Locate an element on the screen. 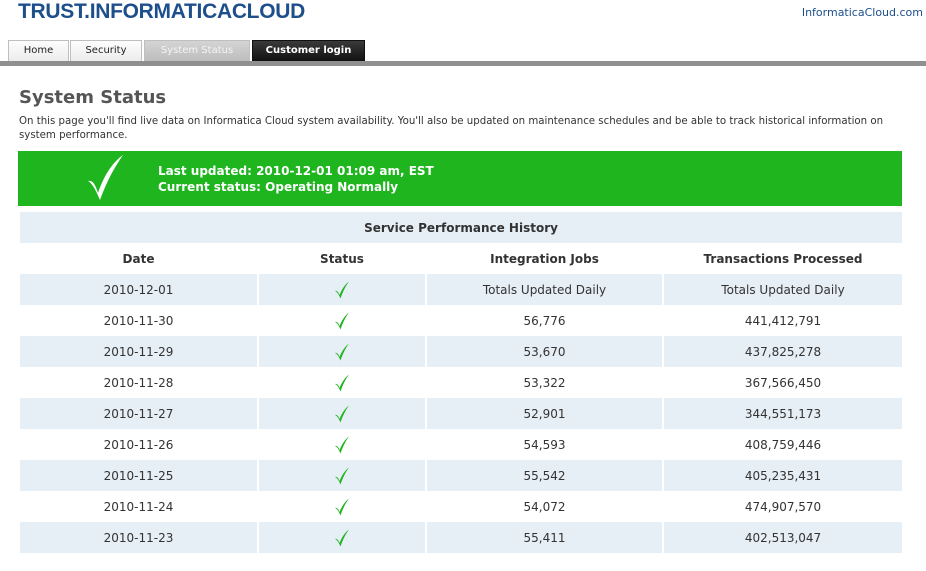 The height and width of the screenshot is (571, 926). table-row: 2010-11-25 55,542 405,235,431 is located at coordinates (461, 475).